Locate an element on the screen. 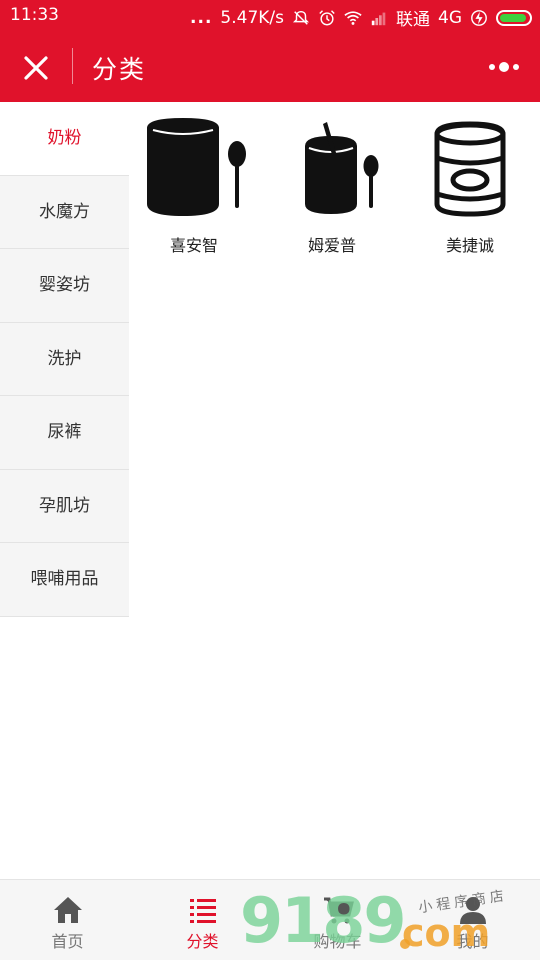 The image size is (540, 961). sidebar-item-water-cube: 水魔方 is located at coordinates (64, 212).